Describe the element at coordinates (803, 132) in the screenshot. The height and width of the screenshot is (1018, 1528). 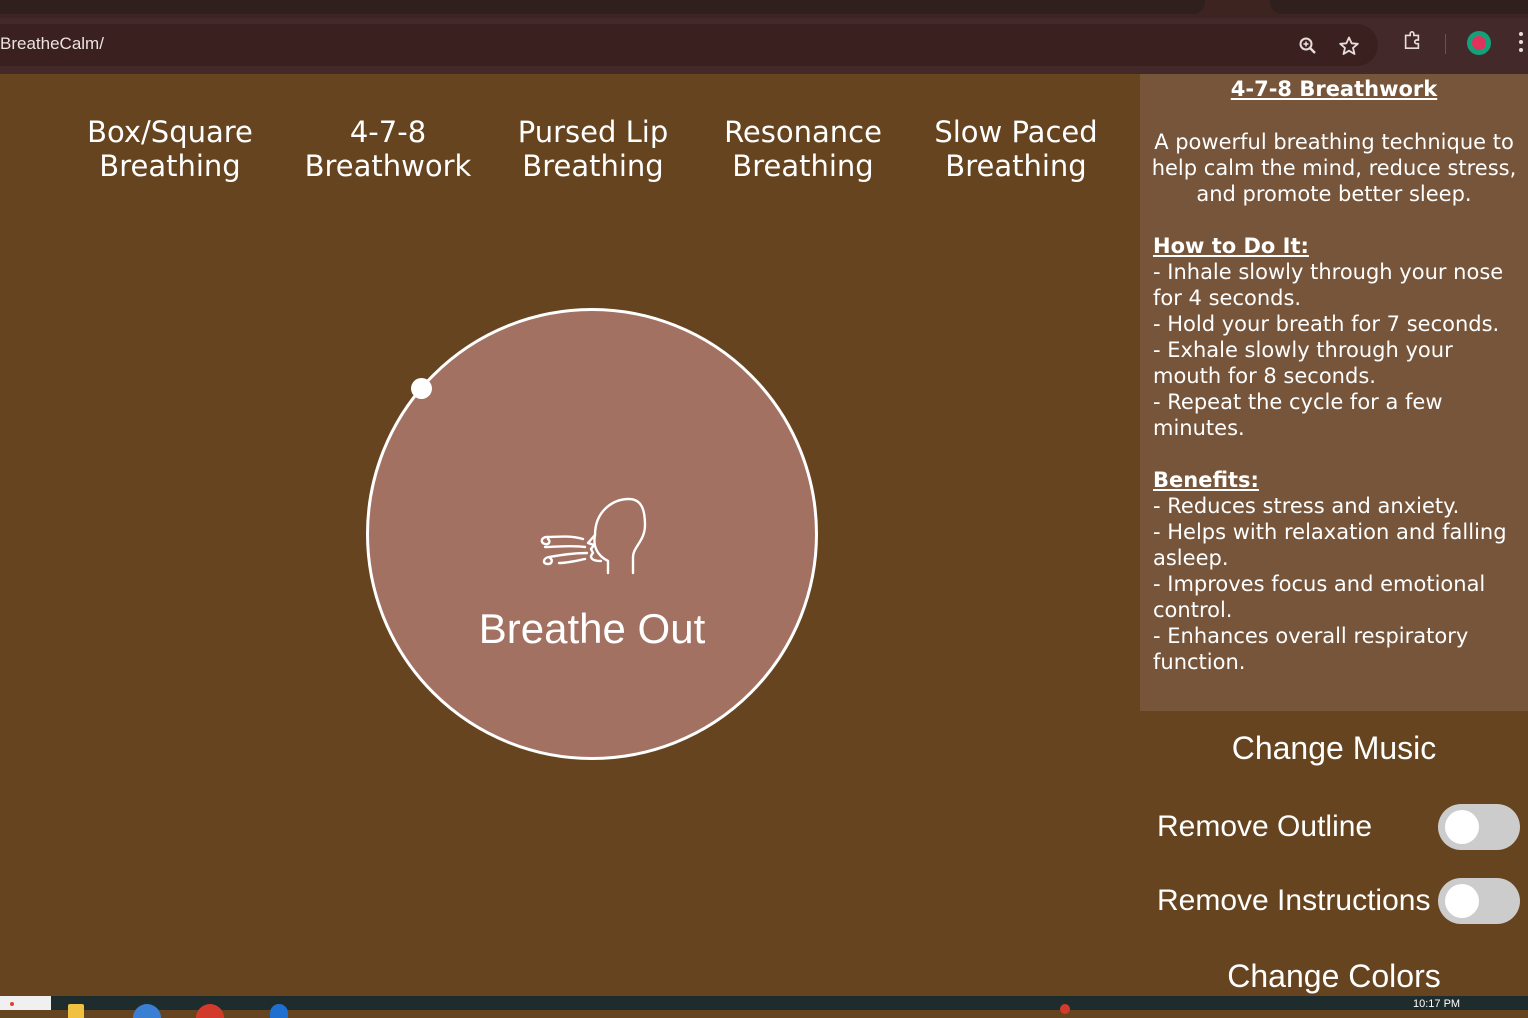
I see `technique-label-line: Resonance` at that location.